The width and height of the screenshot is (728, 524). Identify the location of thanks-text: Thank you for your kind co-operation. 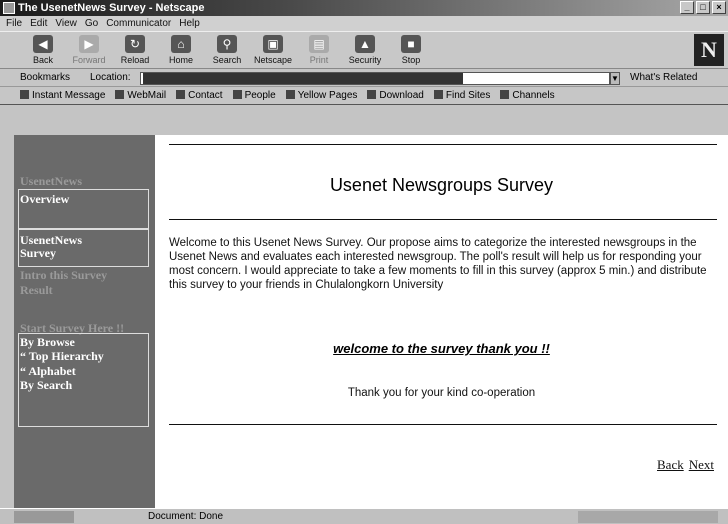
(441, 393).